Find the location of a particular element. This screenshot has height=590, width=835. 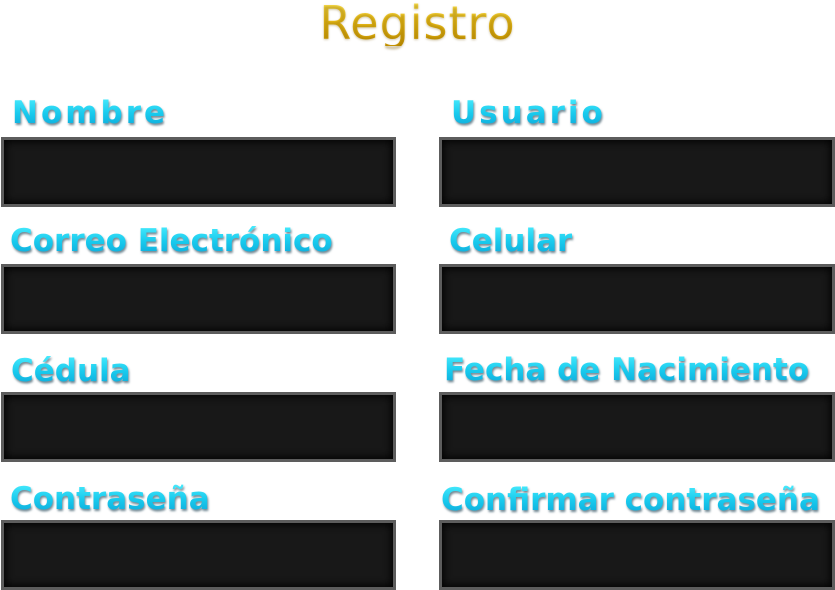

confirmar-contrasena-input is located at coordinates (637, 555).